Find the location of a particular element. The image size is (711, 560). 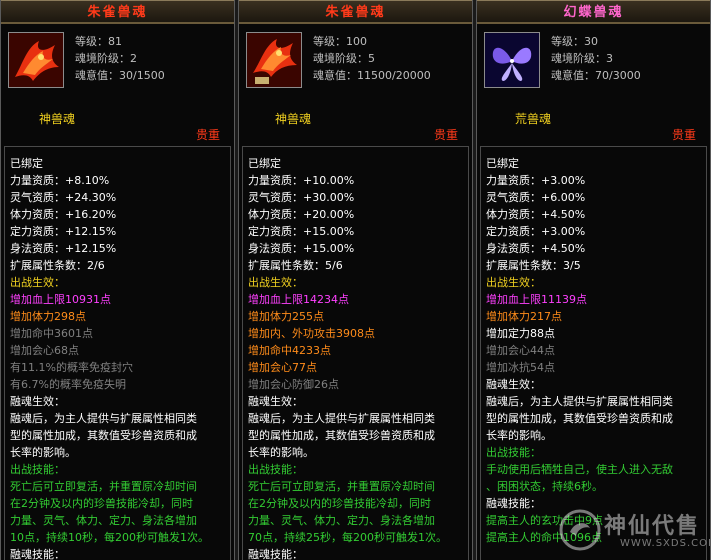

battle-effect-line: 有6.7%的概率免疫失明 is located at coordinates (68, 384).